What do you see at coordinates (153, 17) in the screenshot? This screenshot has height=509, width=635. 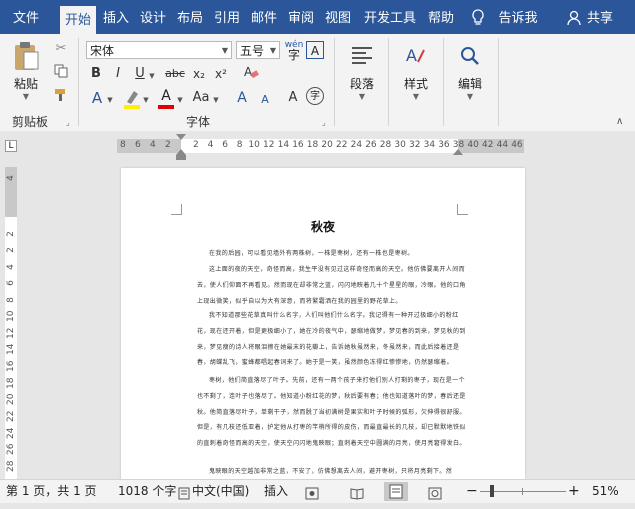 I see `tab-design: 设计` at bounding box center [153, 17].